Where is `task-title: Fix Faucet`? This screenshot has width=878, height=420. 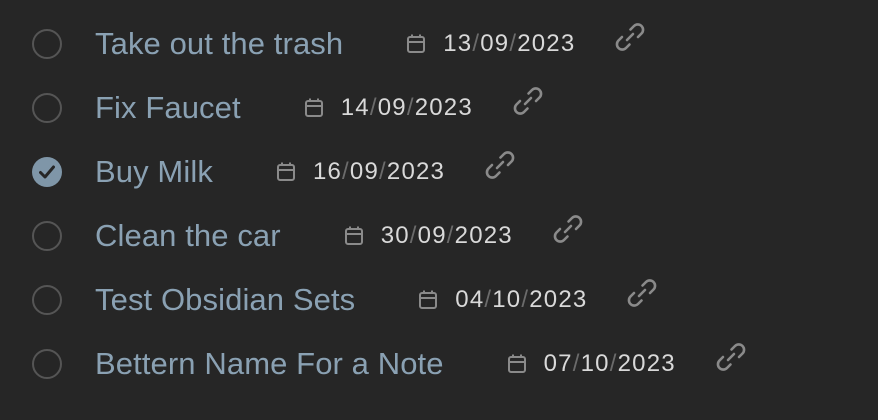 task-title: Fix Faucet is located at coordinates (168, 108).